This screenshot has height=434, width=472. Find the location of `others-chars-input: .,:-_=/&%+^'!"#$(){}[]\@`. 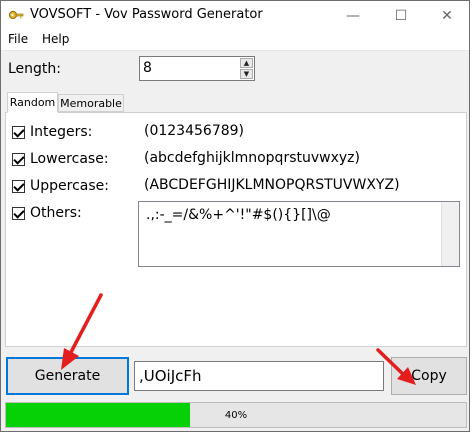

others-chars-input: .,:-_=/&%+^'!"#$(){}[]\@ is located at coordinates (299, 234).